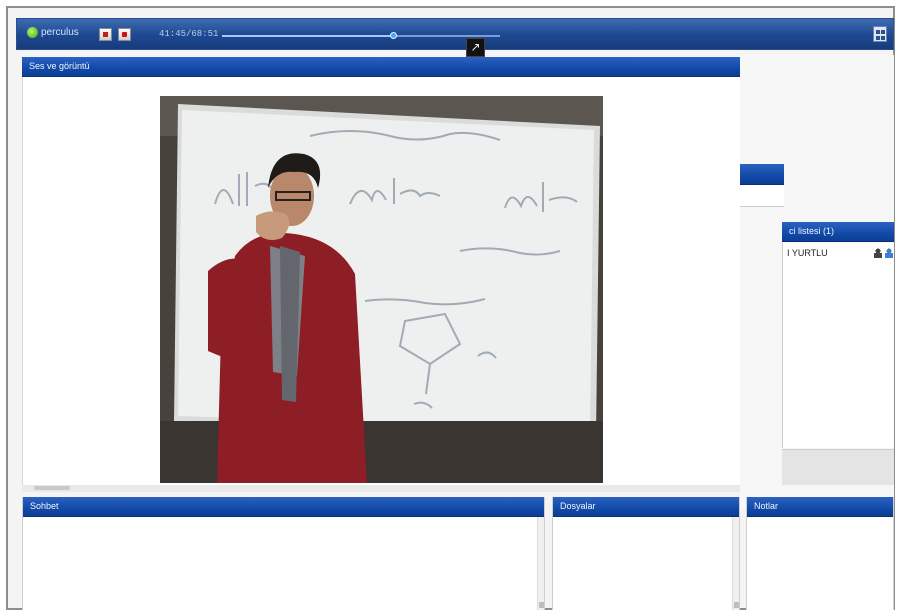 The width and height of the screenshot is (901, 614). I want to click on files-panel-title: Dosyalar, so click(578, 506).